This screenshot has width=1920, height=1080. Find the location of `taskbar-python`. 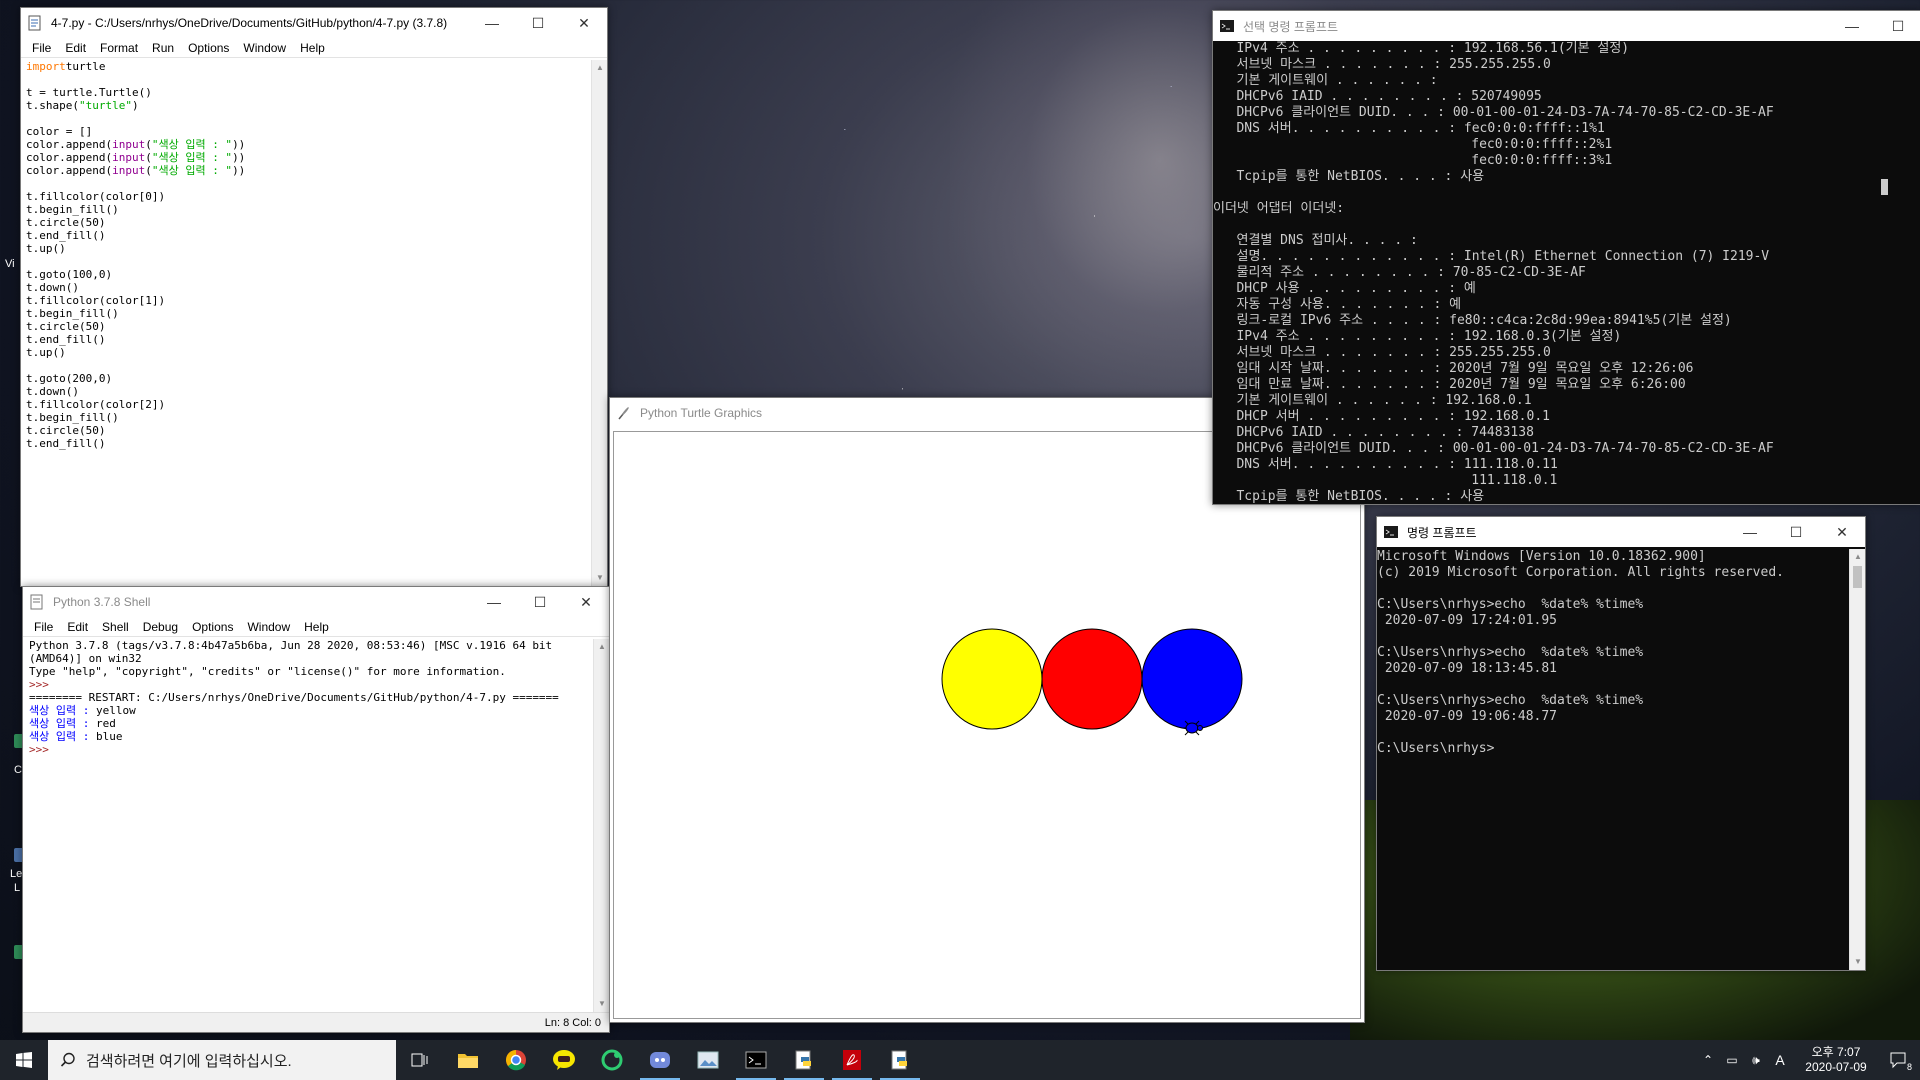

taskbar-python is located at coordinates (900, 1060).